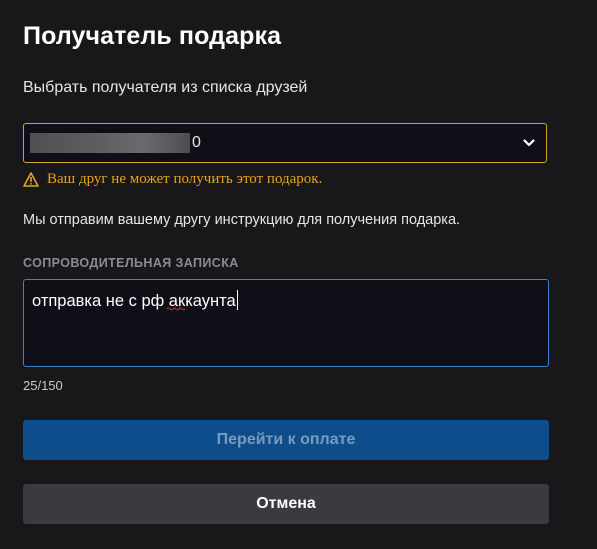 This screenshot has height=549, width=597. I want to click on recipient-select: 0, so click(285, 143).